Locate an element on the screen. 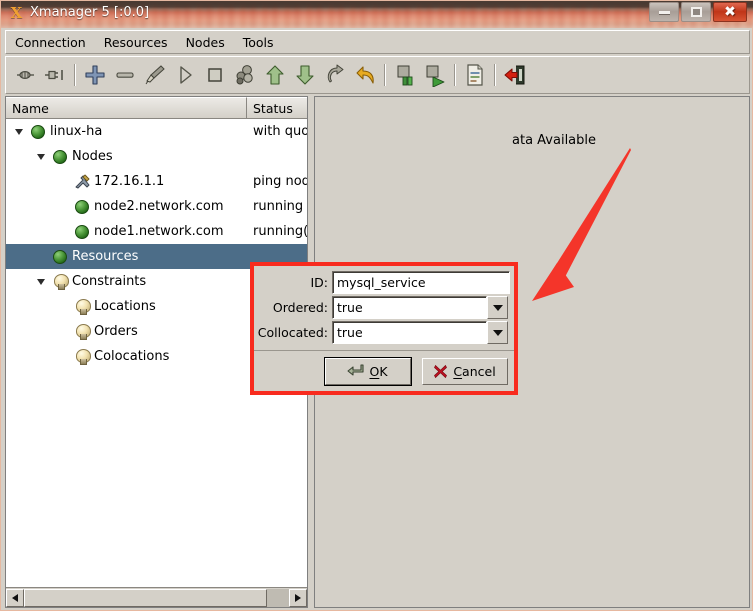 This screenshot has width=753, height=611. cancel-label-rest: ancel is located at coordinates (479, 371).